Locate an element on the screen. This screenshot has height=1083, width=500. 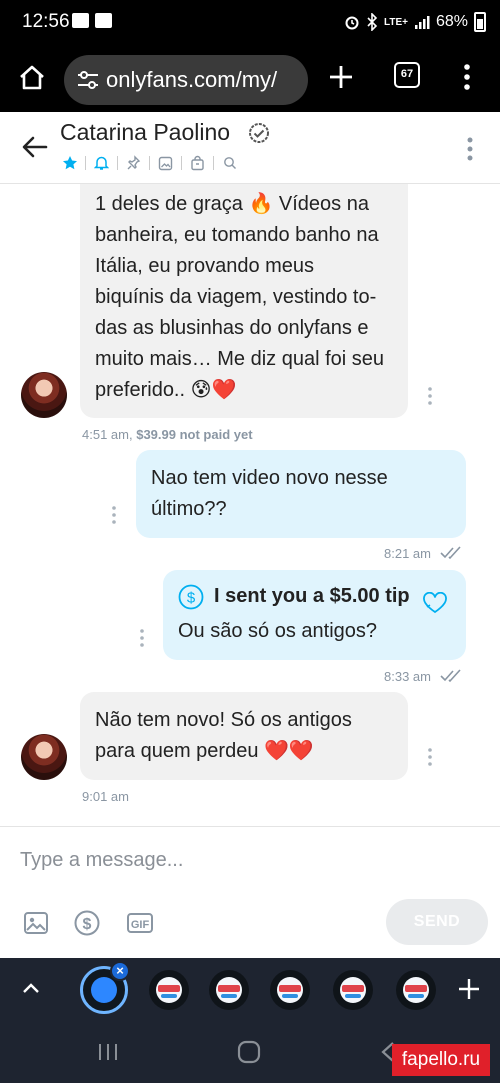
bluetooth-icon is located at coordinates (372, 22).